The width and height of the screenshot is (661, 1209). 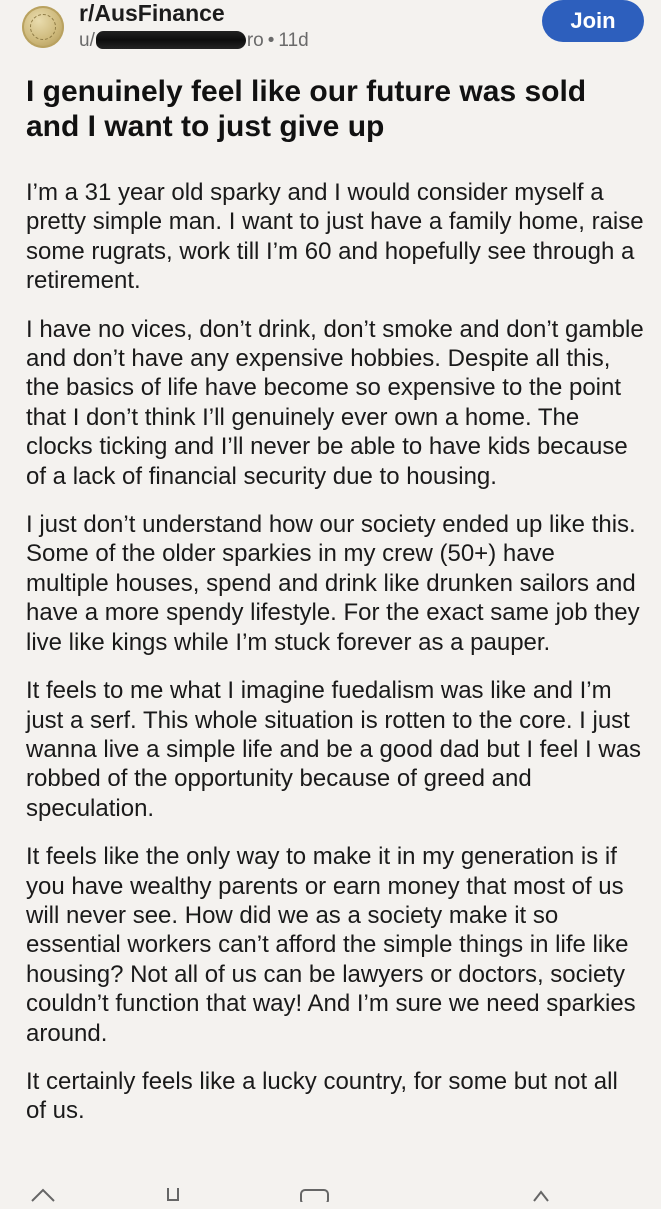 I want to click on redaction-scribble, so click(x=170, y=40).